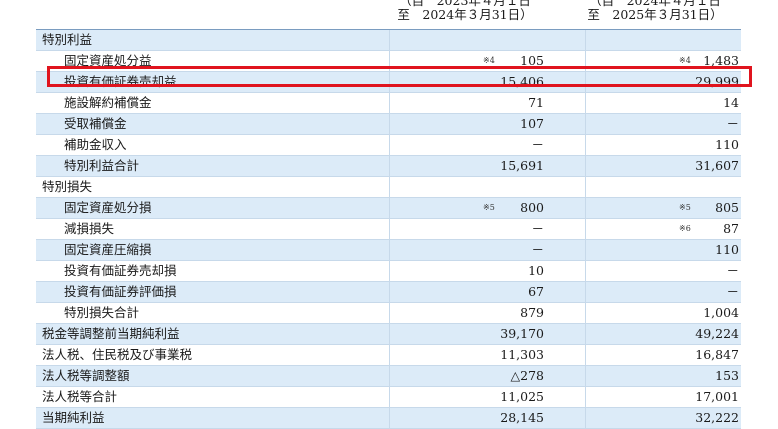 The width and height of the screenshot is (778, 429). I want to click on table-row: 特別利益合計 15,691 31,607, so click(388, 166).